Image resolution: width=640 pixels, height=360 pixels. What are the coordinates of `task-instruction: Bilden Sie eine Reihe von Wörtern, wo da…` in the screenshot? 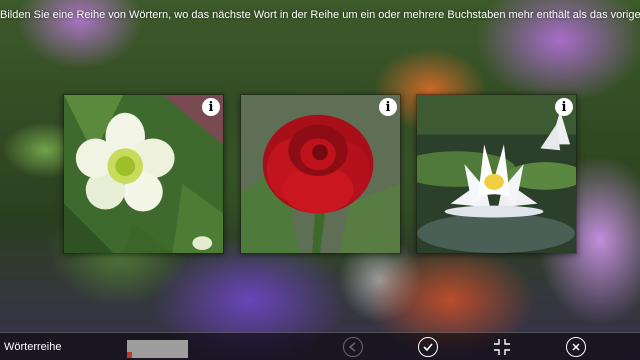 It's located at (320, 15).